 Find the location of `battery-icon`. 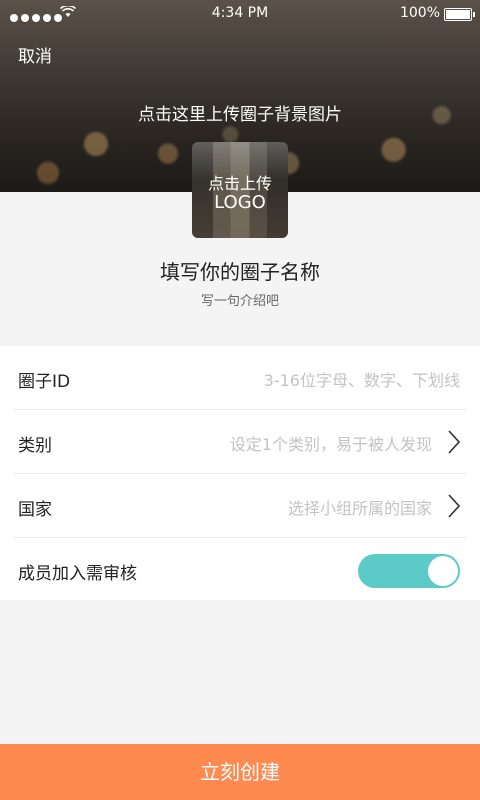

battery-icon is located at coordinates (459, 14).